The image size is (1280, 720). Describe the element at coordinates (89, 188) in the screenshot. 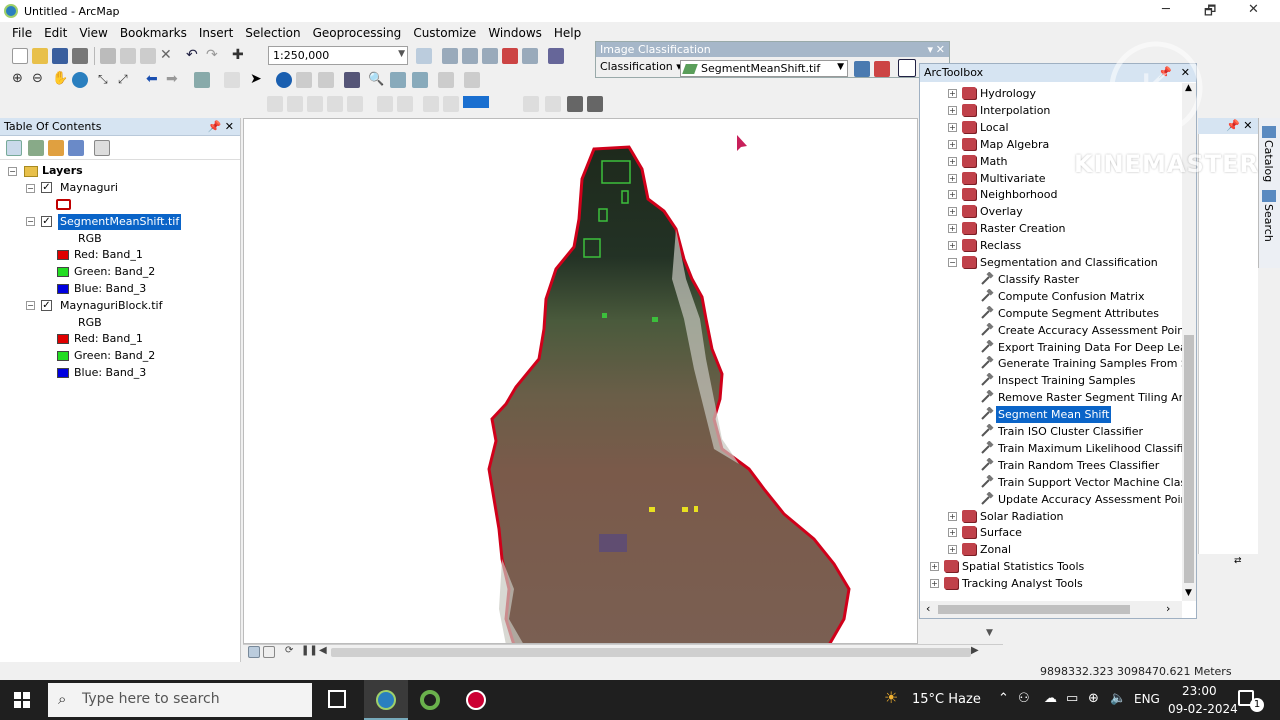

I see `layer-name-maynaguri: Maynaguri` at that location.